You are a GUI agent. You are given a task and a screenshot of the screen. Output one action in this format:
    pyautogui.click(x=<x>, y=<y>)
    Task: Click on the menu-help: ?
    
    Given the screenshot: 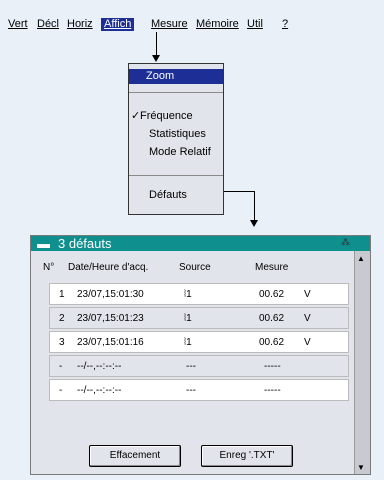 What is the action you would take?
    pyautogui.click(x=285, y=24)
    